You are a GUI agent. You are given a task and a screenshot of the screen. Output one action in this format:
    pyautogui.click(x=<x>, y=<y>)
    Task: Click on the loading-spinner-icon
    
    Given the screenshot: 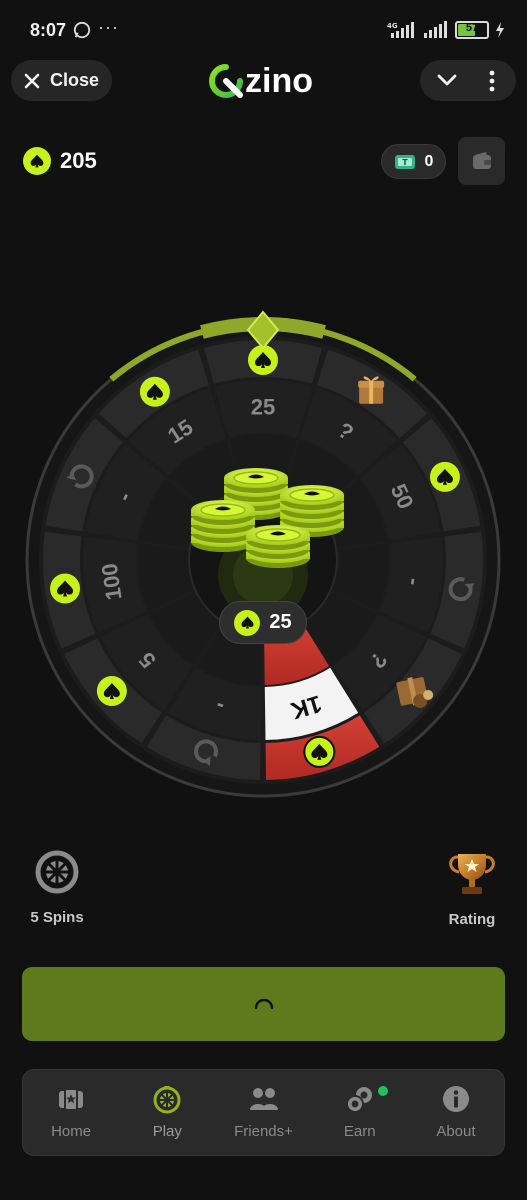 What is the action you would take?
    pyautogui.click(x=263, y=1004)
    